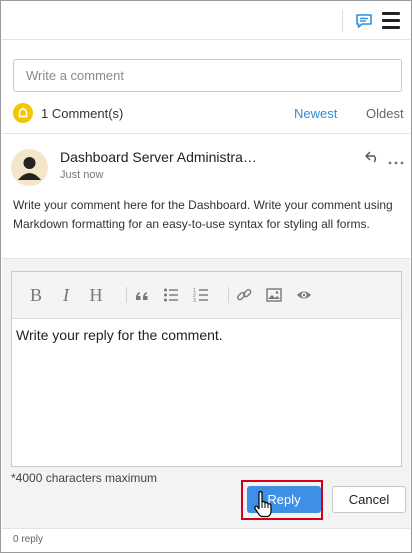 Image resolution: width=412 pixels, height=553 pixels. Describe the element at coordinates (82, 175) in the screenshot. I see `comment-timestamp: Just now` at that location.